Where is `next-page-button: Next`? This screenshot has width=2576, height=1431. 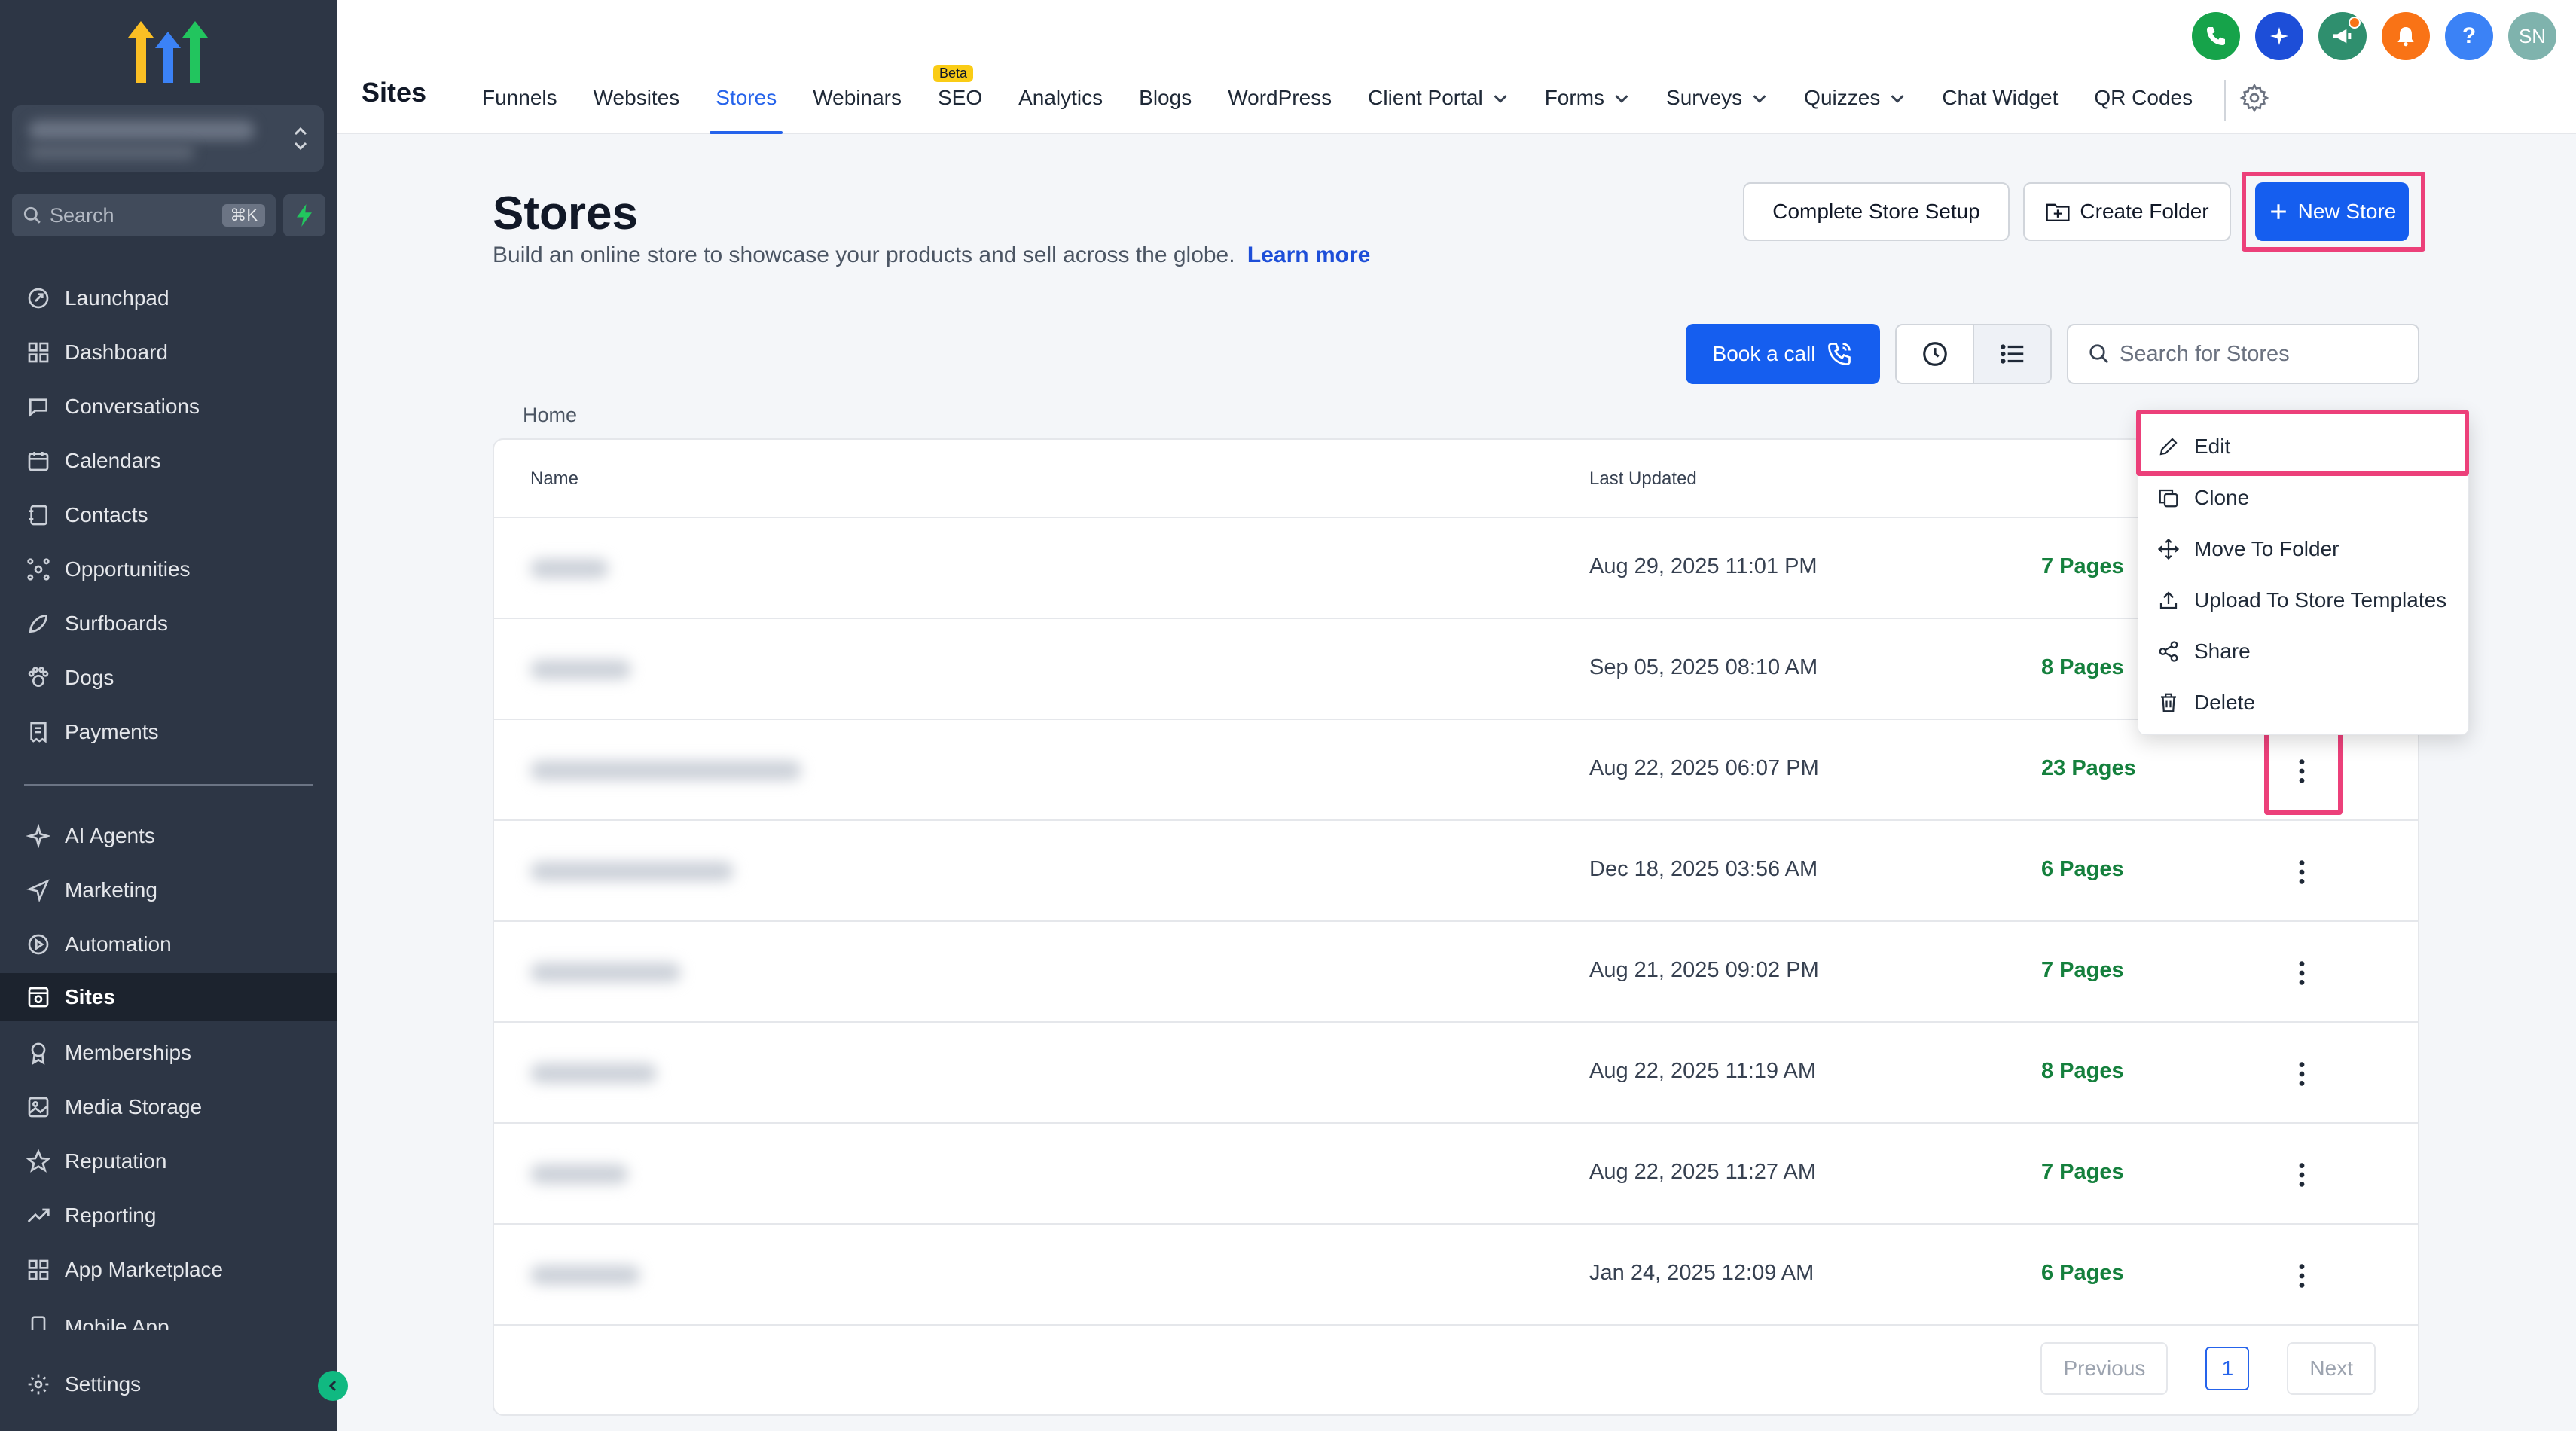 next-page-button: Next is located at coordinates (2332, 1368).